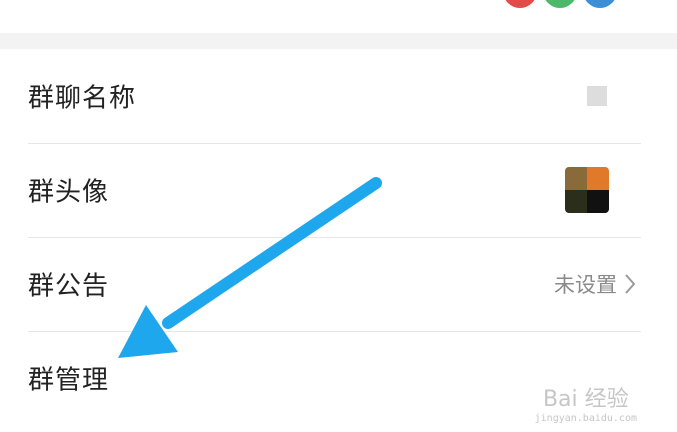 This screenshot has width=677, height=432. I want to click on member-avatar-red, so click(520, 4).